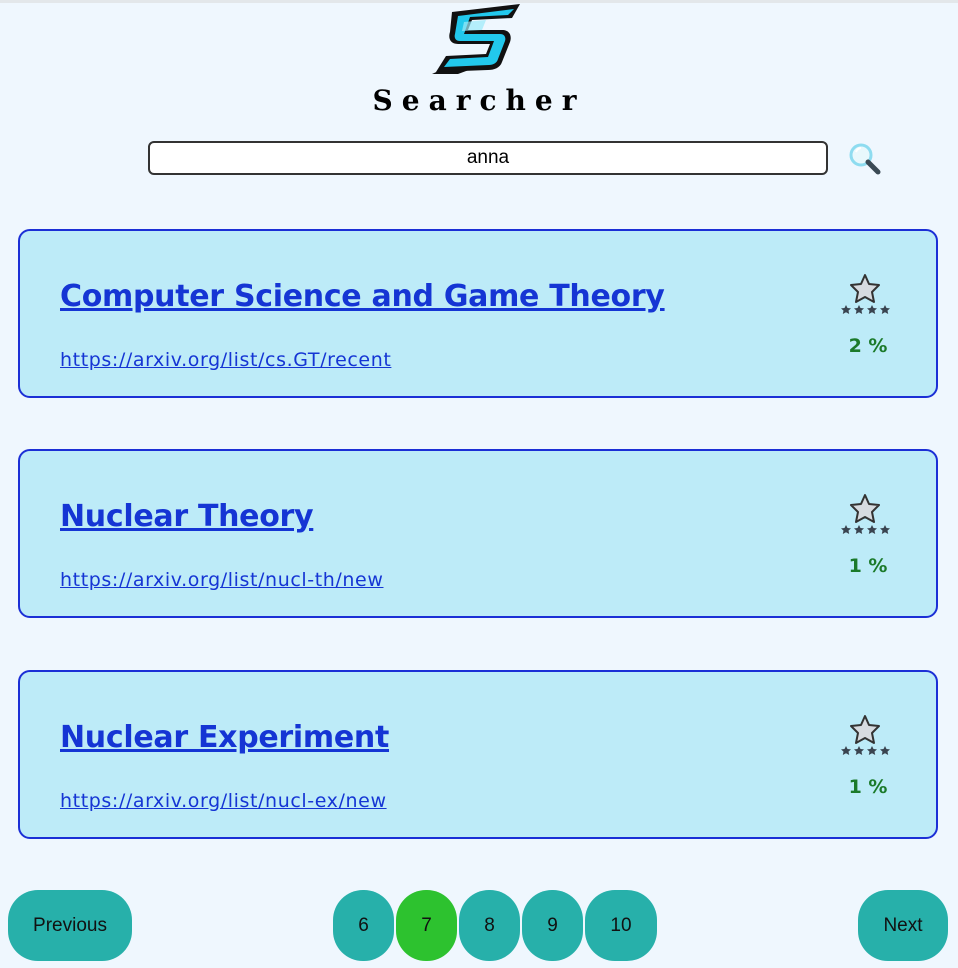 The height and width of the screenshot is (968, 958). What do you see at coordinates (489, 925) in the screenshot?
I see `page-button-8: 8` at bounding box center [489, 925].